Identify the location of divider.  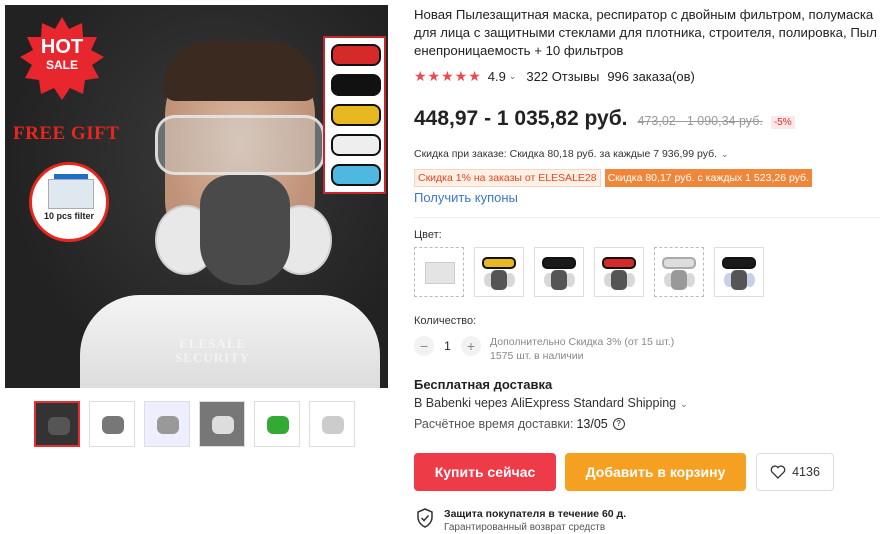
(647, 217).